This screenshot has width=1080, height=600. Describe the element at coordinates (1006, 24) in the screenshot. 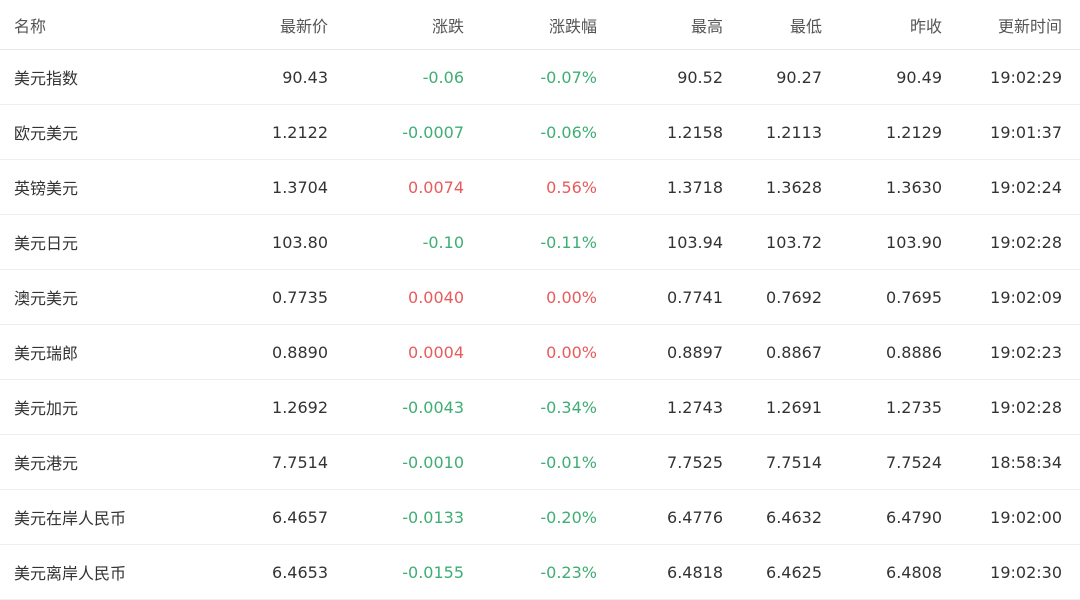

I see `header-updated-time: 更新时间` at that location.